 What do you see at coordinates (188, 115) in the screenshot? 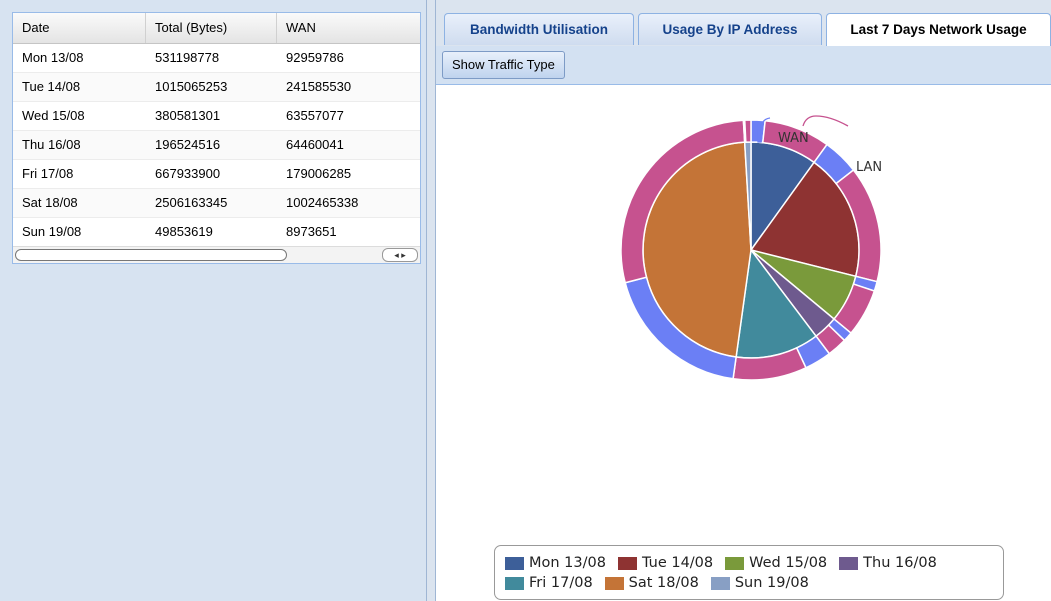
I see `total-bytes-cell: 380581301` at bounding box center [188, 115].